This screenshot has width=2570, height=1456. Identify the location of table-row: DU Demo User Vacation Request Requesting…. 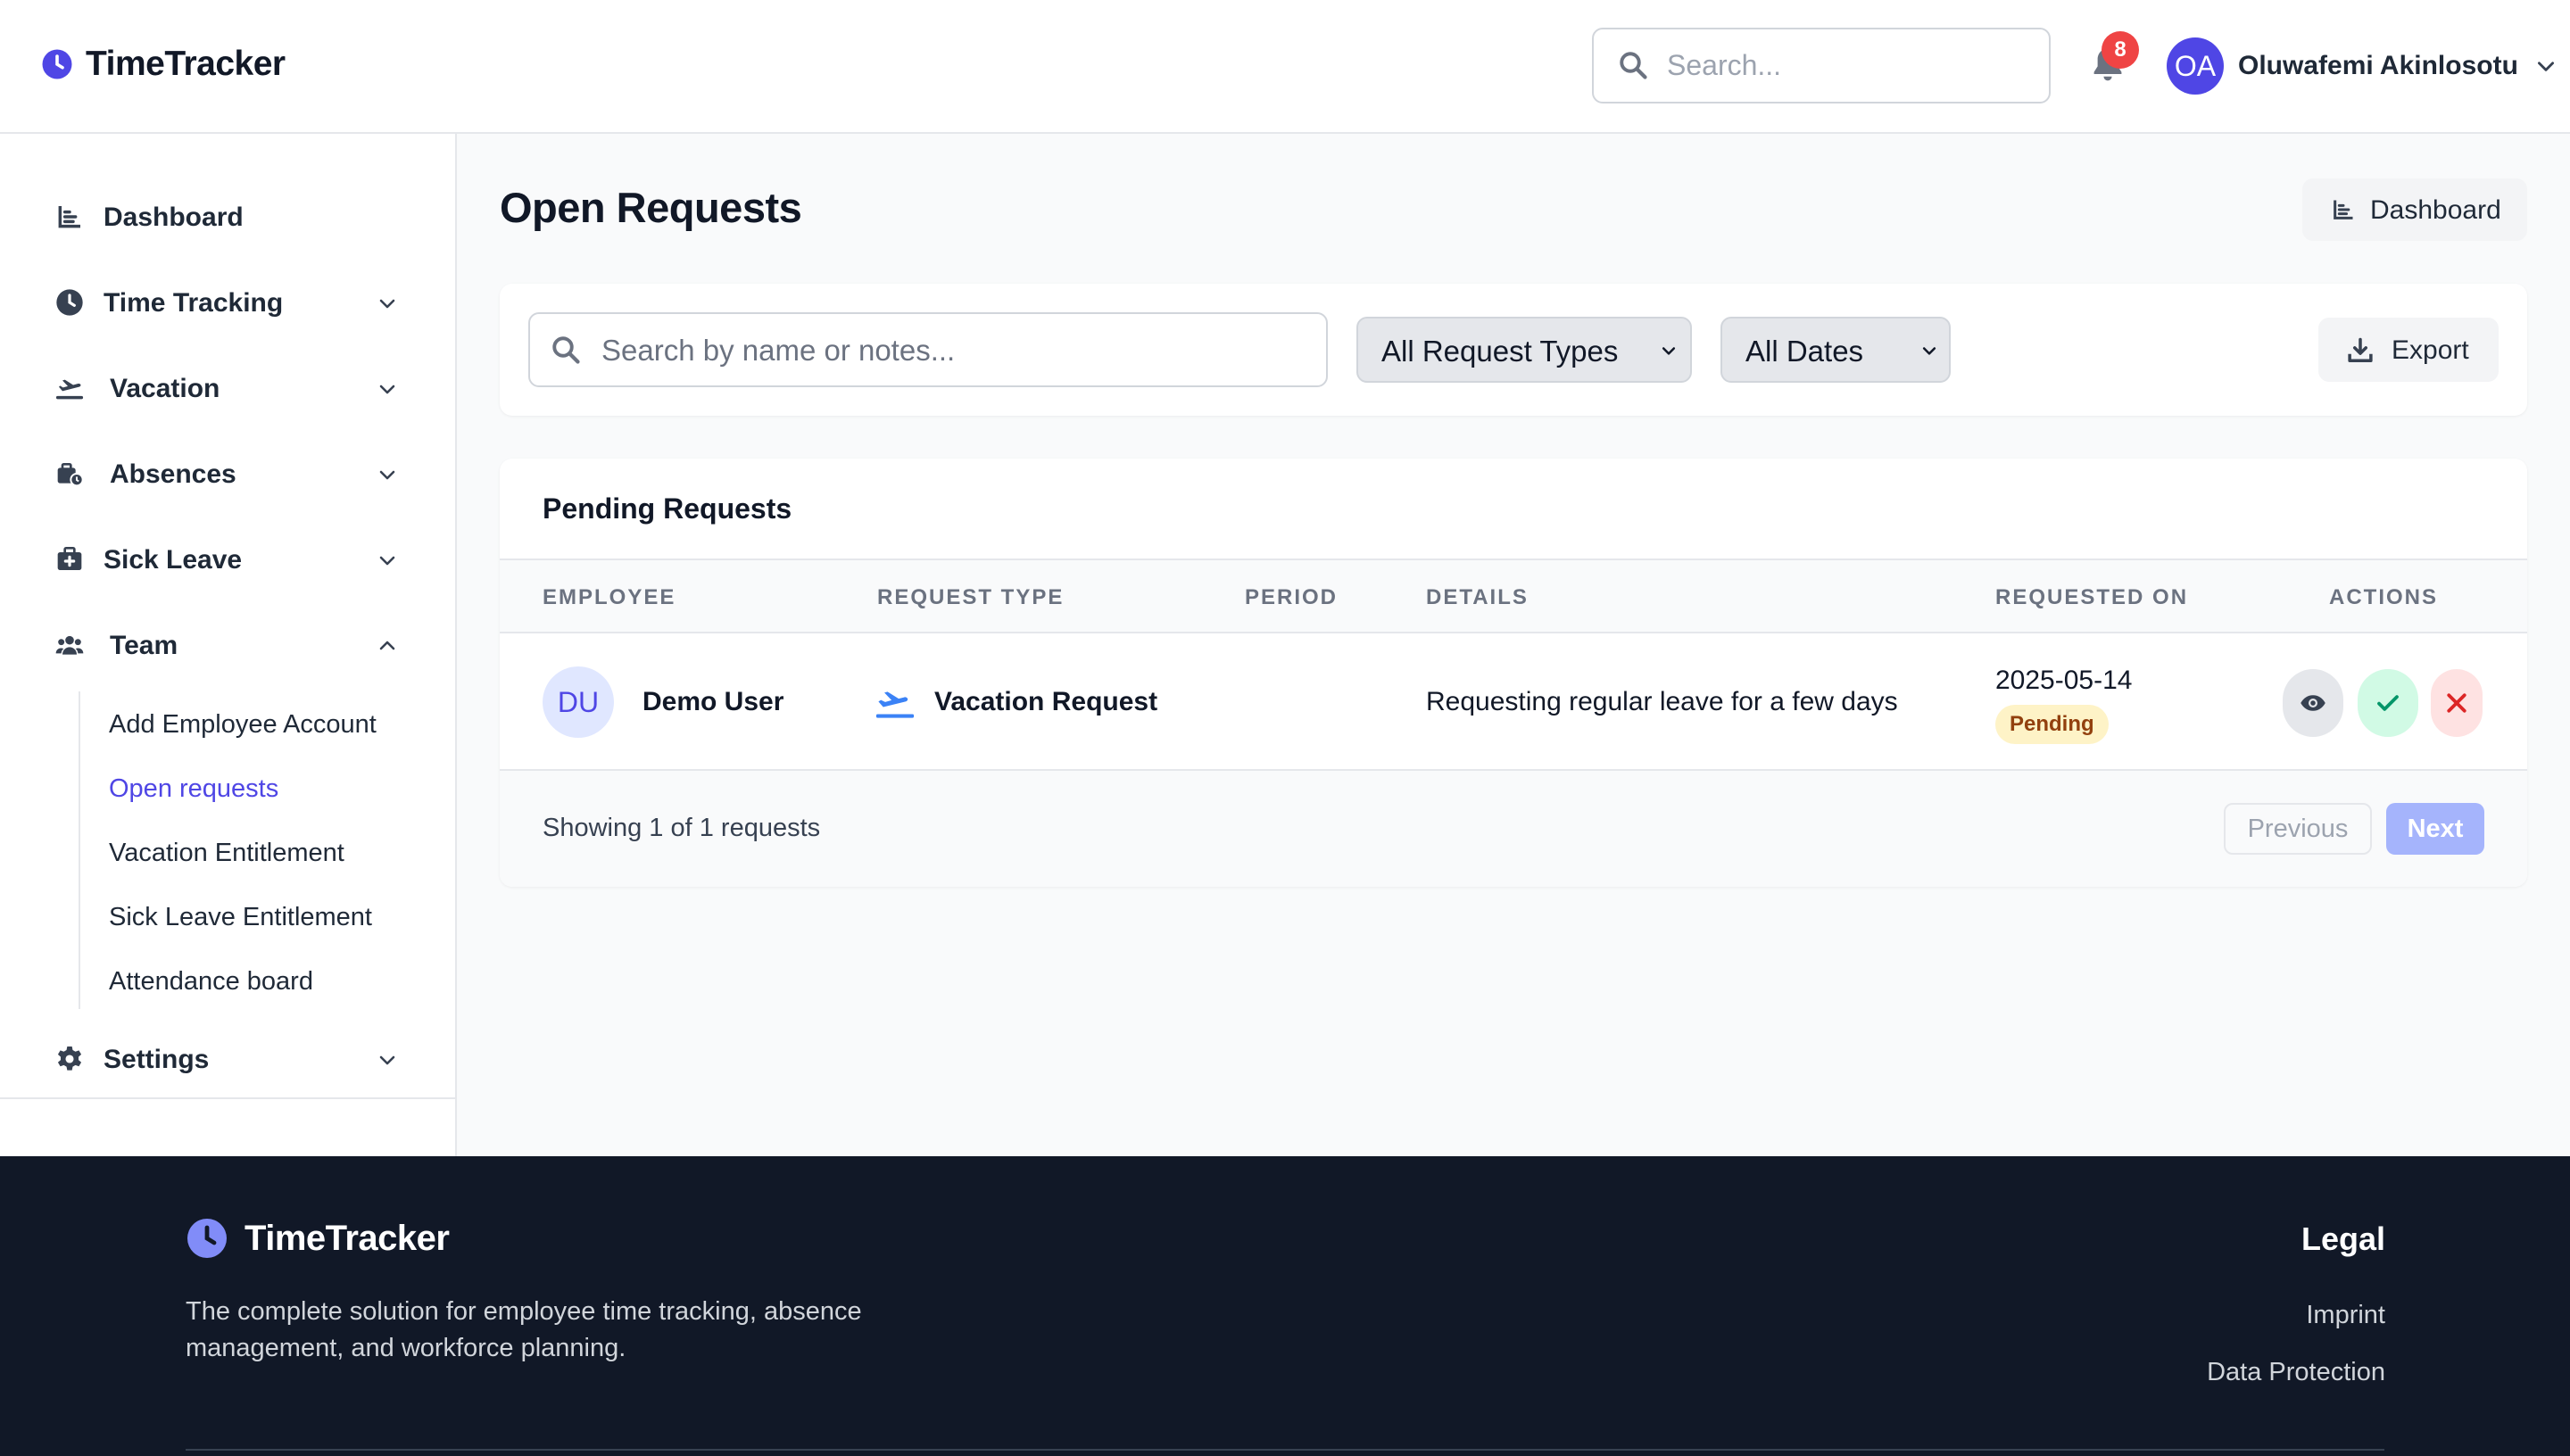
(1514, 702).